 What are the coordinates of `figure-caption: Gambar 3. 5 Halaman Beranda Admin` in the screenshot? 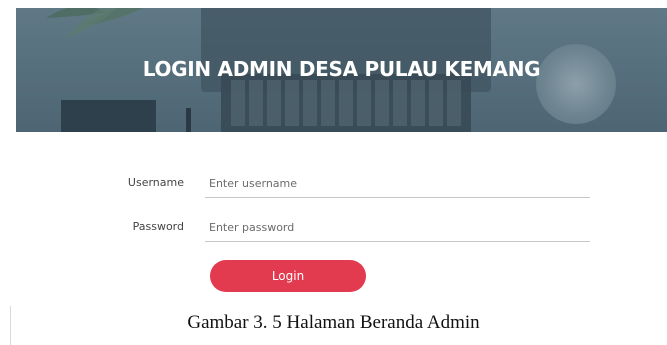 It's located at (333, 322).